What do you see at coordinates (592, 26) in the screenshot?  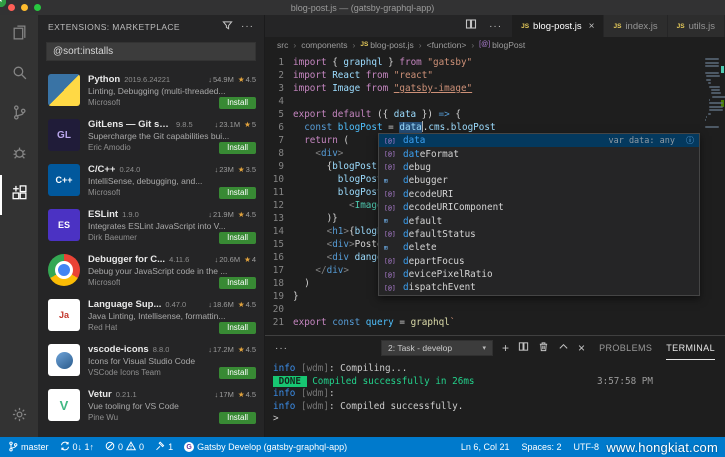 I see `close-tab-icon: ×` at bounding box center [592, 26].